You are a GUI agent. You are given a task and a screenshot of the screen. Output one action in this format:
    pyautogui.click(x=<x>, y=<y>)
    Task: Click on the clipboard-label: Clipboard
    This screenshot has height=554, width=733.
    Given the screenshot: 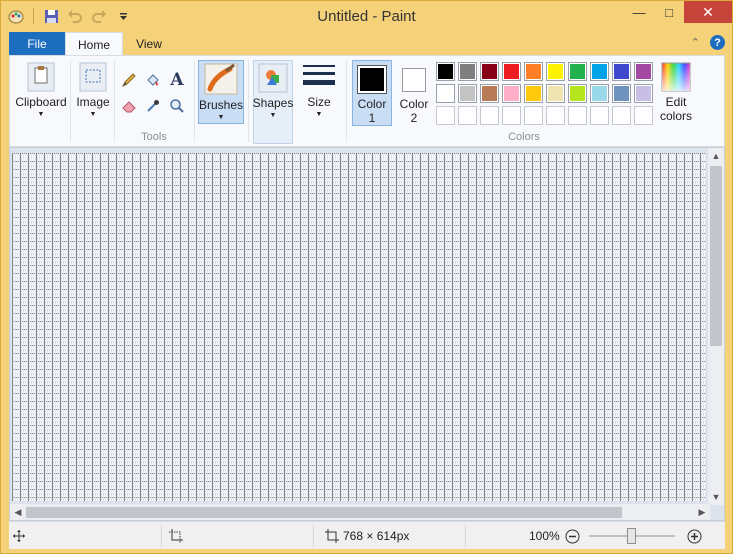 What is the action you would take?
    pyautogui.click(x=41, y=102)
    